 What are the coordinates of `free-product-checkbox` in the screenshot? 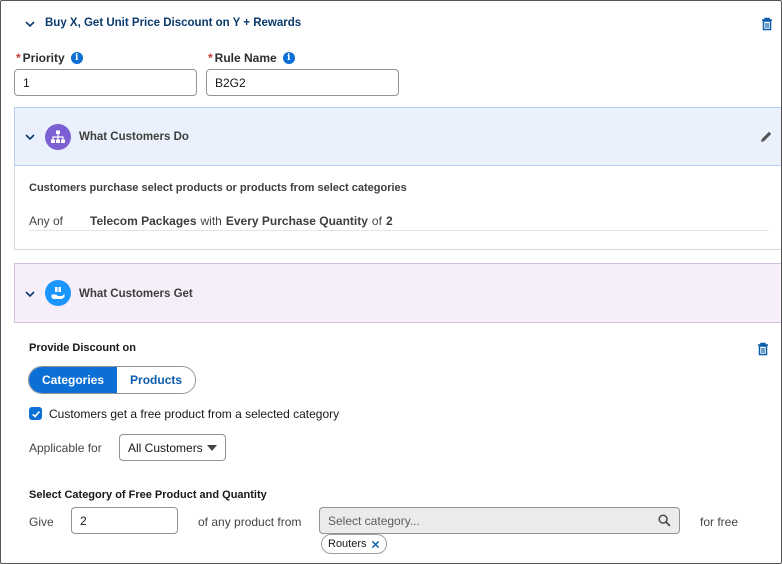 It's located at (35, 413).